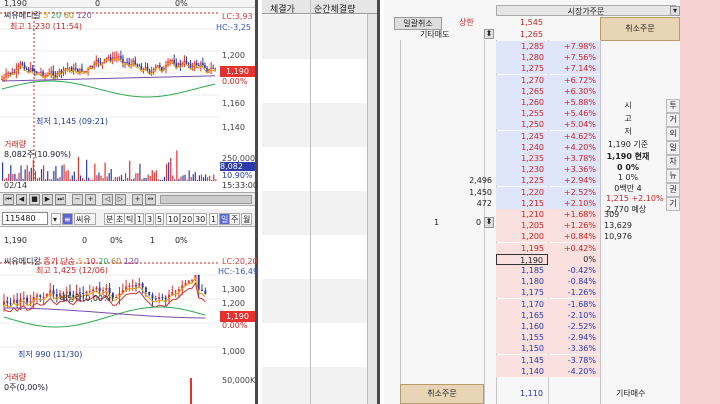  What do you see at coordinates (110, 388) in the screenshot?
I see `daily-volume-chart: 거래량 0주(0,00%)` at bounding box center [110, 388].